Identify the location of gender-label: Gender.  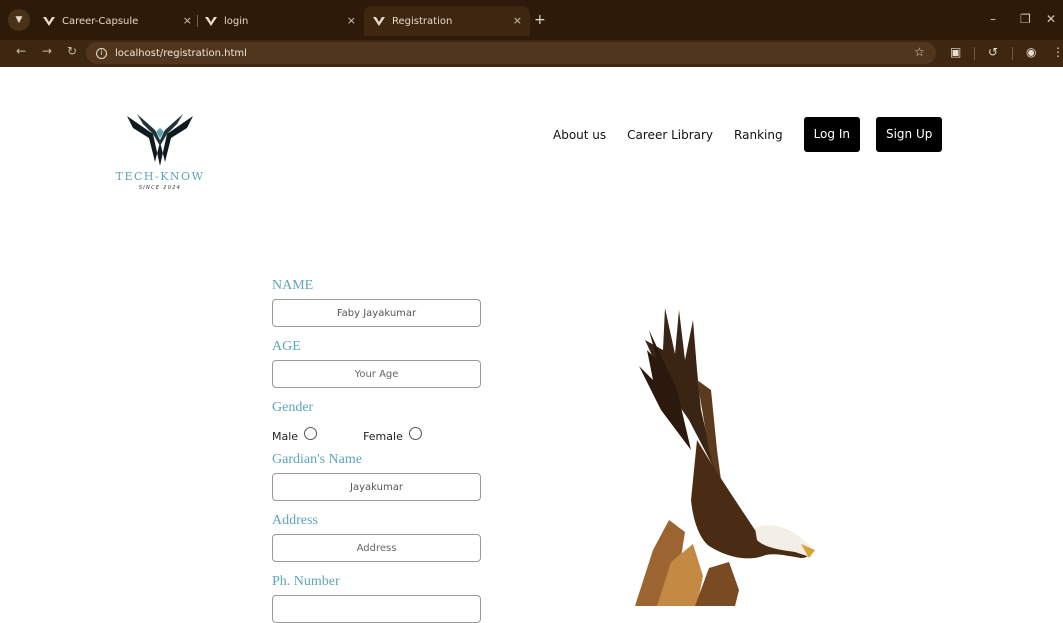
(293, 407).